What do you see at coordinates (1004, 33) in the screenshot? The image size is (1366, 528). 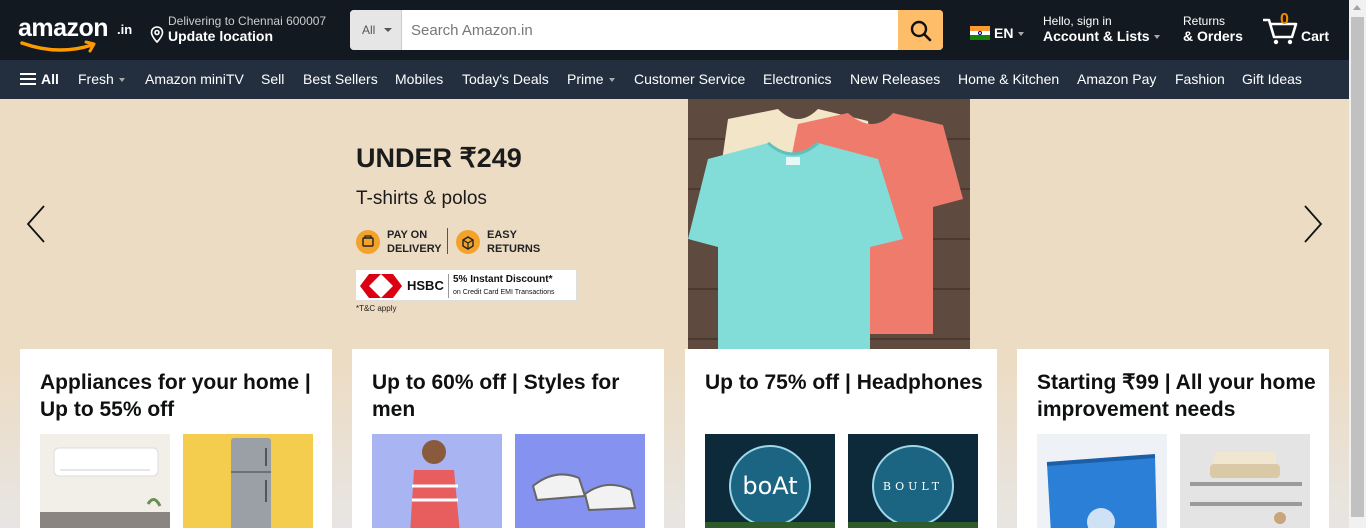 I see `language-label: EN` at bounding box center [1004, 33].